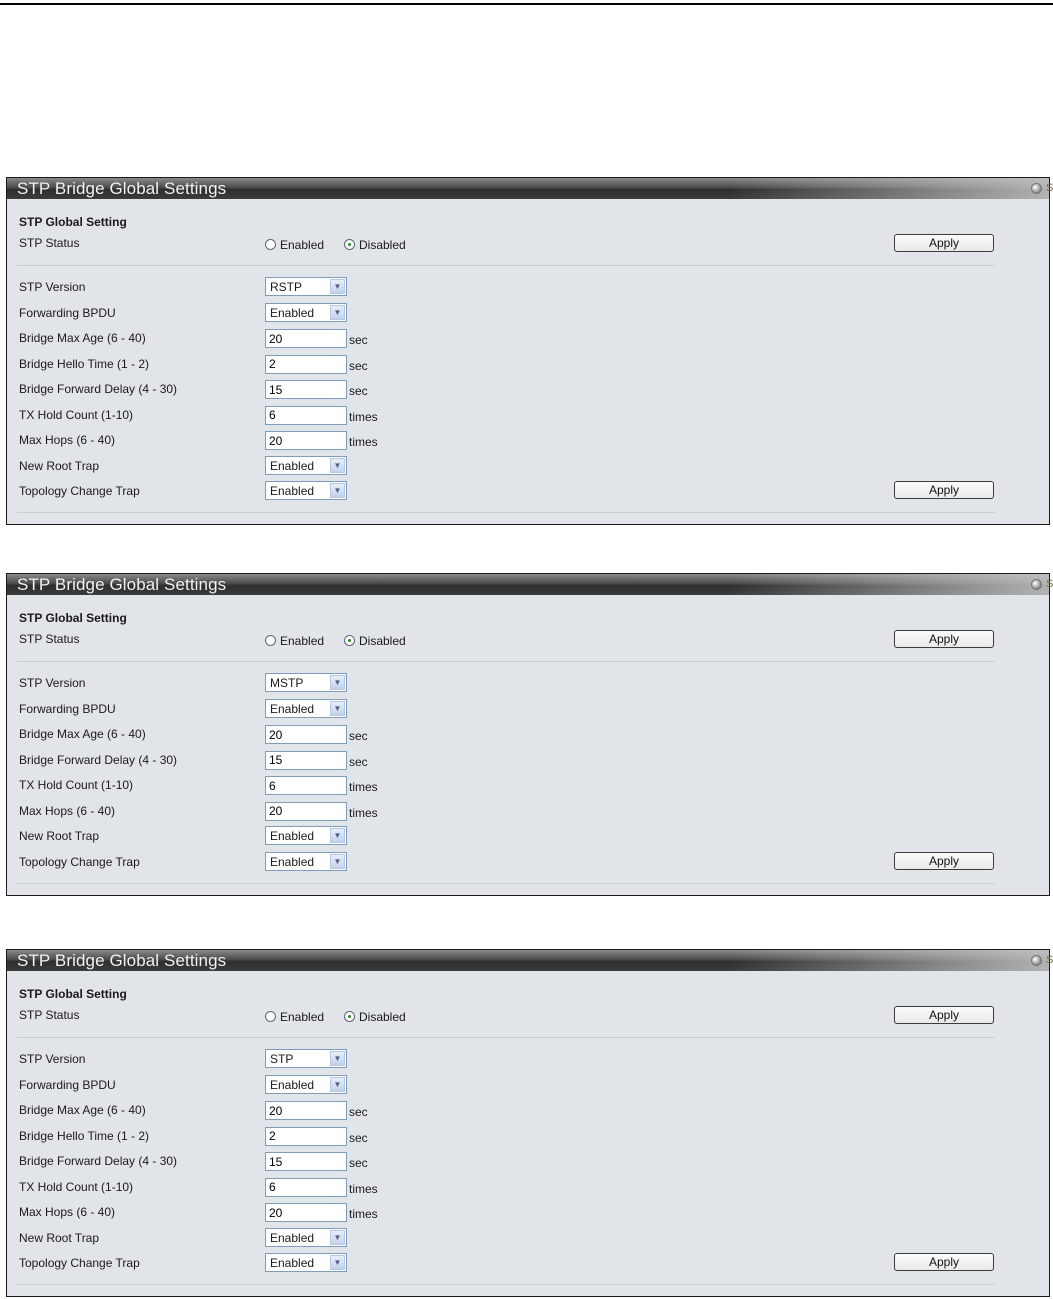 Image resolution: width=1053 pixels, height=1299 pixels. I want to click on stp-version-select: RSTP ▼, so click(306, 286).